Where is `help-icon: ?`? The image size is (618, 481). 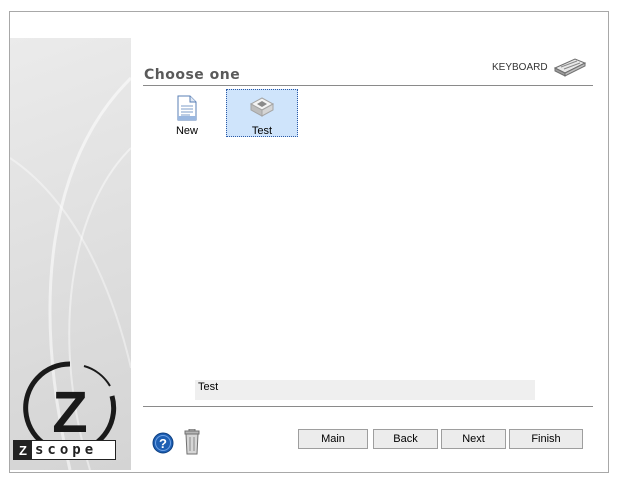
help-icon: ? is located at coordinates (163, 443).